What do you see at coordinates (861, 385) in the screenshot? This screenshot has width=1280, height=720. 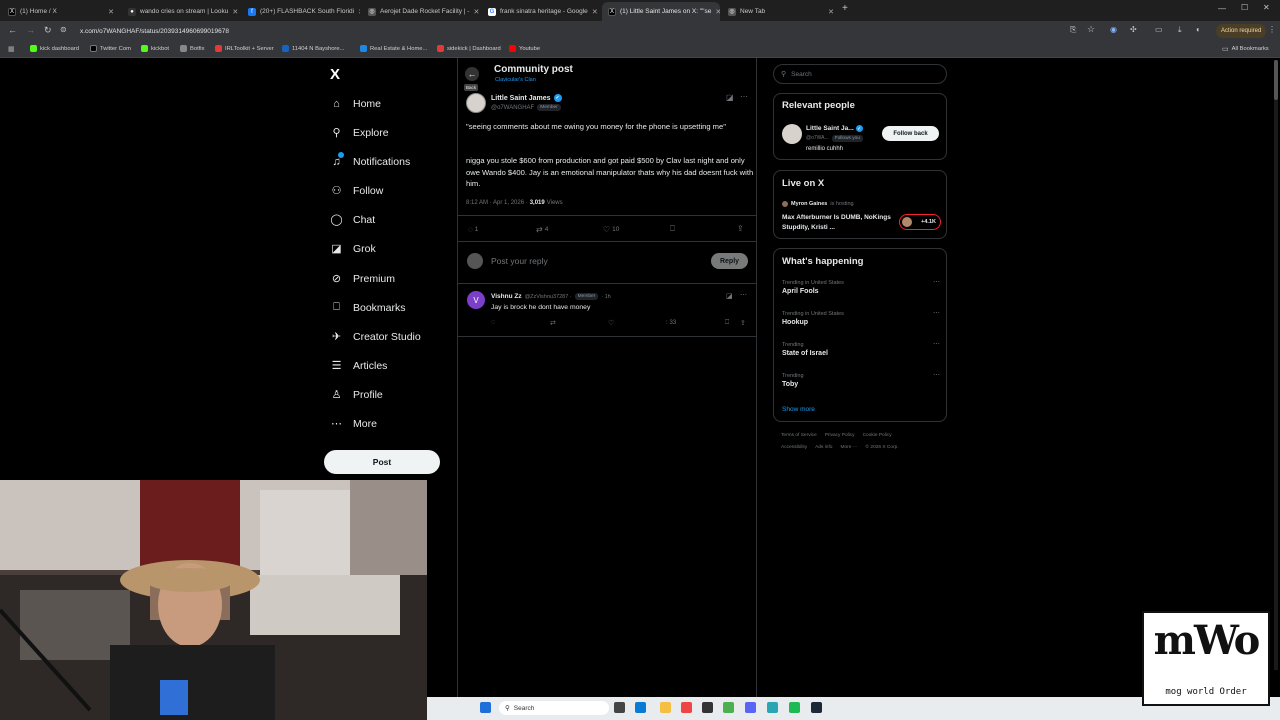 I see `trend-item: Trending Toby ⋯` at bounding box center [861, 385].